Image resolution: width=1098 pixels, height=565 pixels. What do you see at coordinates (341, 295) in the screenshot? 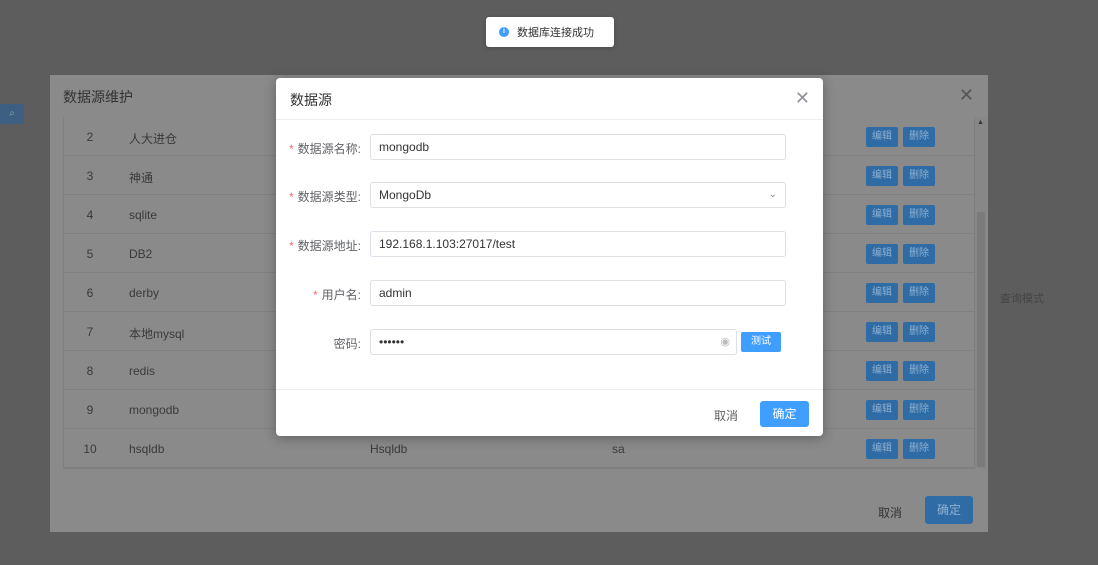
I see `user-label: 用户名:` at bounding box center [341, 295].